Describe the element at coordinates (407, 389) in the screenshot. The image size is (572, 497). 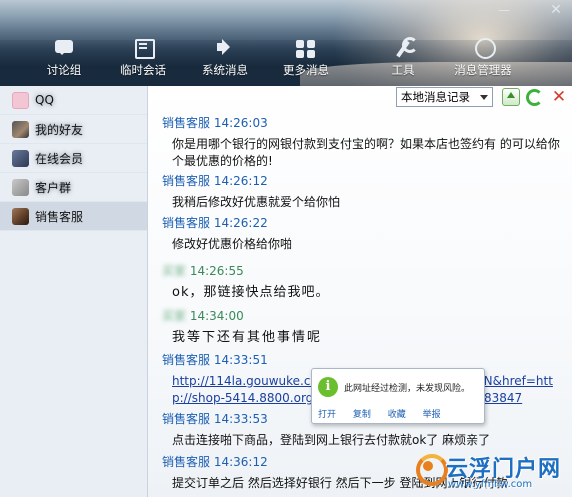
I see `popup-message: 此网址经过检测，未发现风险。` at that location.